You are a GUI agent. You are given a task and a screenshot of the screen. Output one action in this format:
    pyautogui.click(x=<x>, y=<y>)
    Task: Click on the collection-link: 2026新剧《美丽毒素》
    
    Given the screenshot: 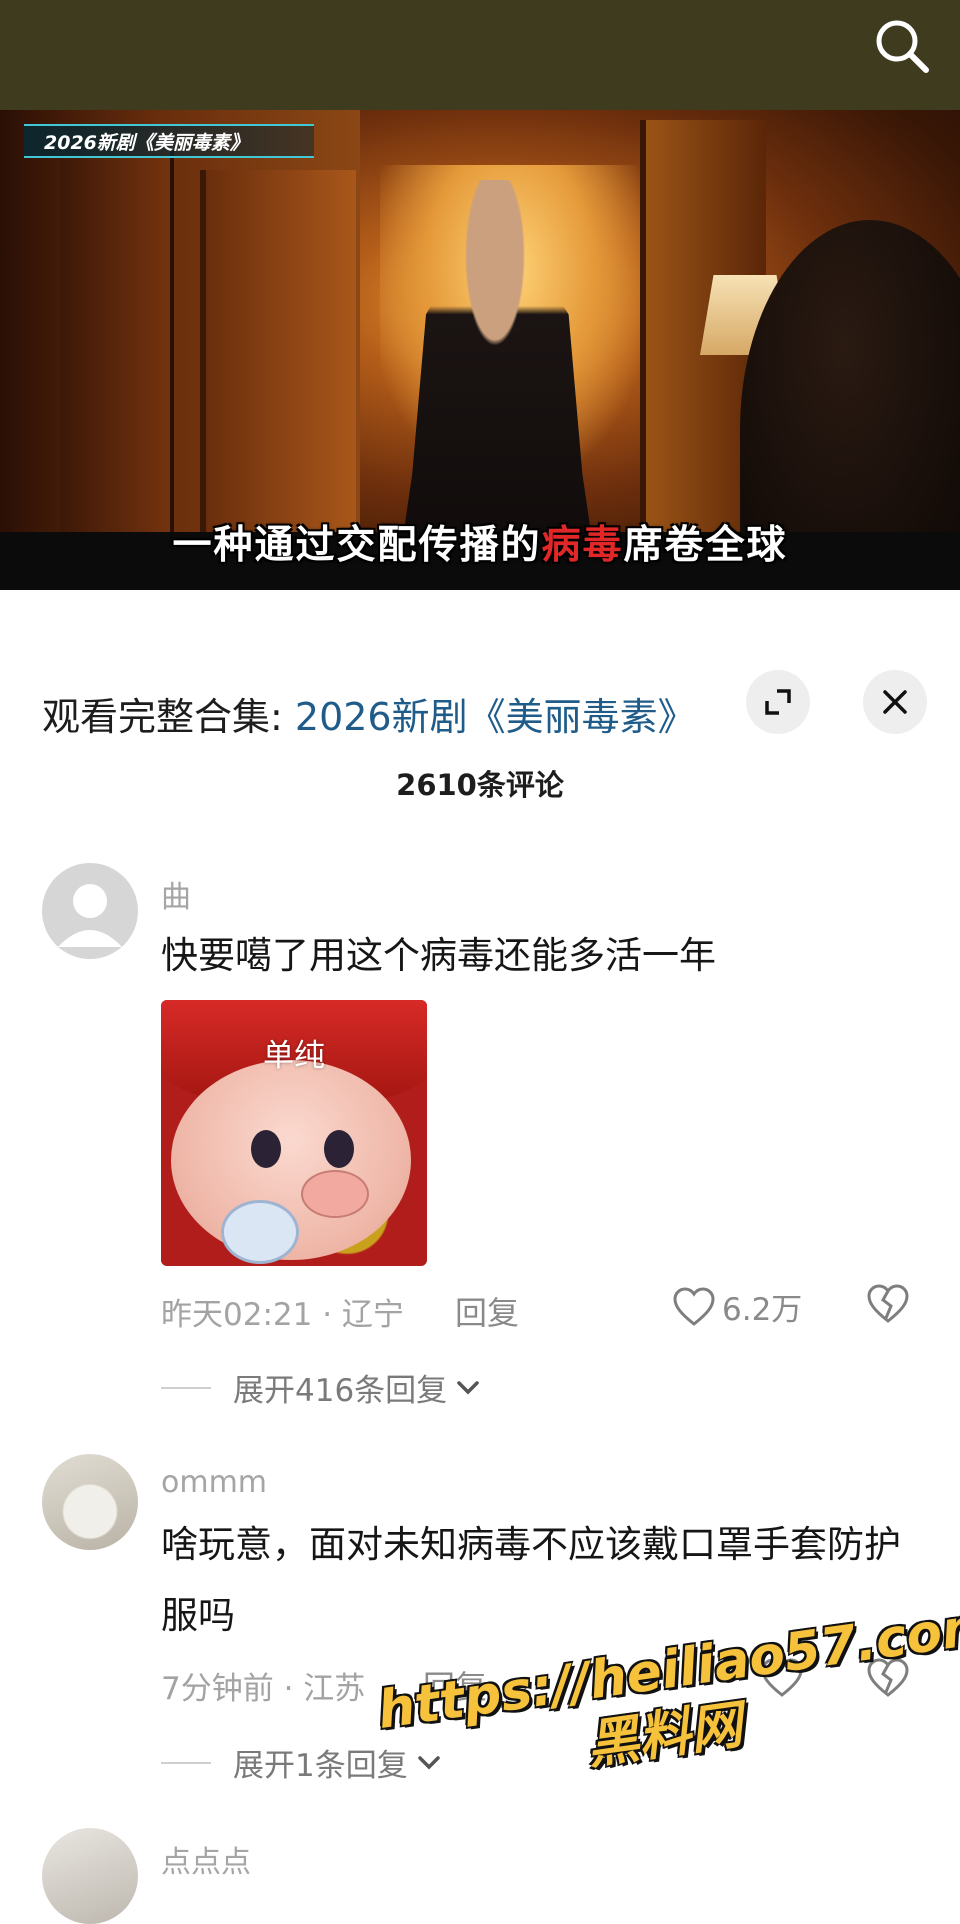 What is the action you would take?
    pyautogui.click(x=495, y=717)
    